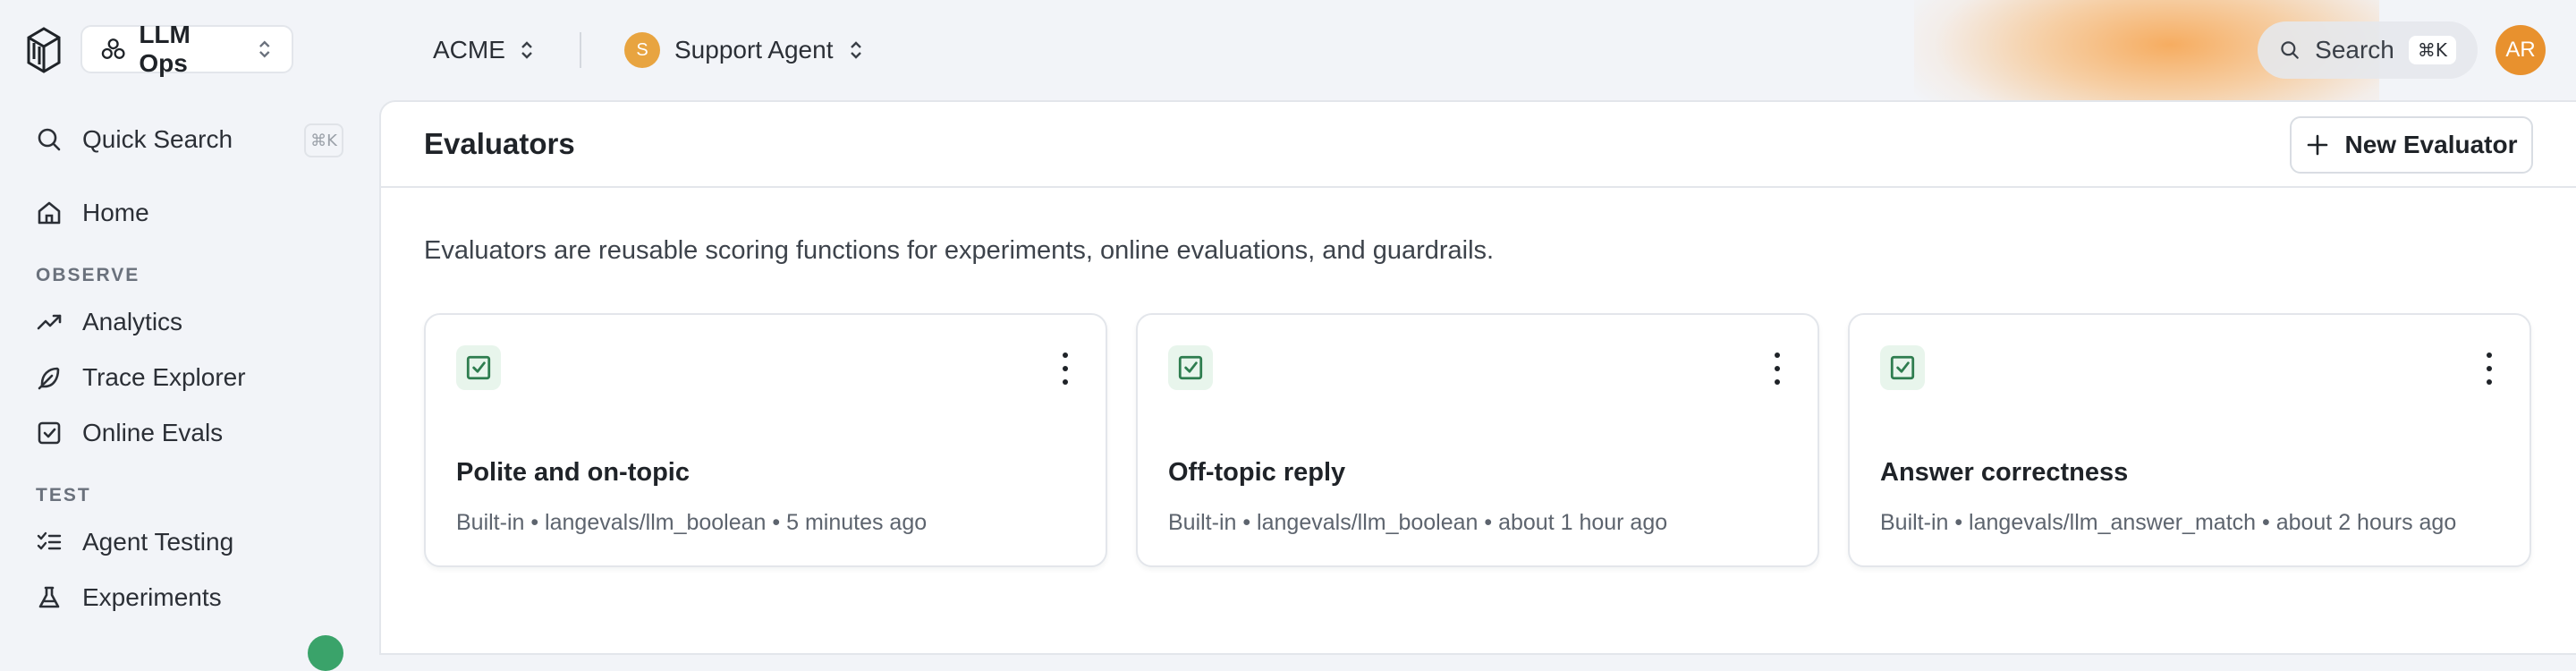  Describe the element at coordinates (113, 49) in the screenshot. I see `cluster-icon` at that location.